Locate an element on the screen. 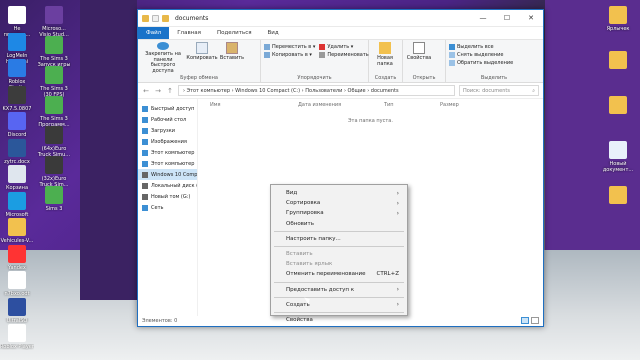 This screenshot has width=640, height=360. maximize-button: ☐ is located at coordinates (507, 18).